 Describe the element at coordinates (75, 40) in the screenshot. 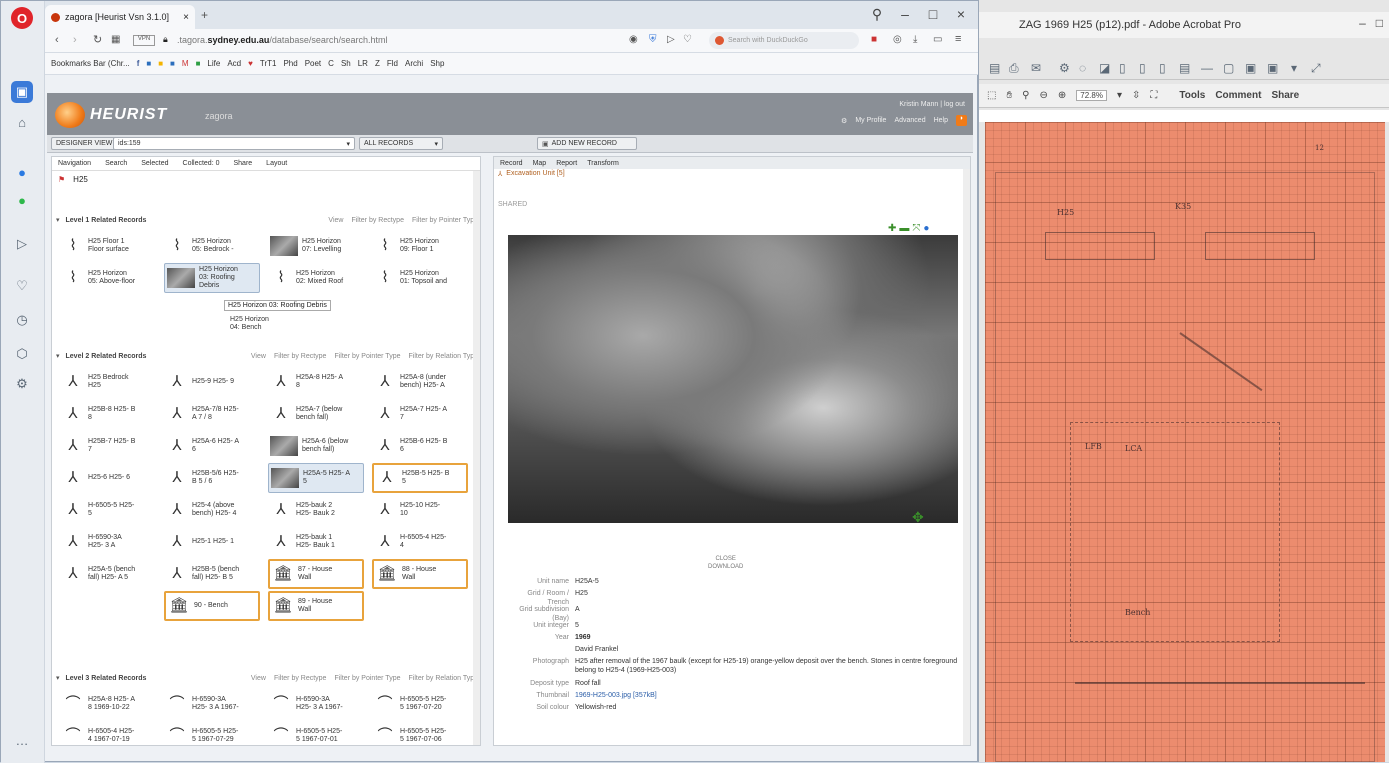

I see `forward-icon: ›` at that location.